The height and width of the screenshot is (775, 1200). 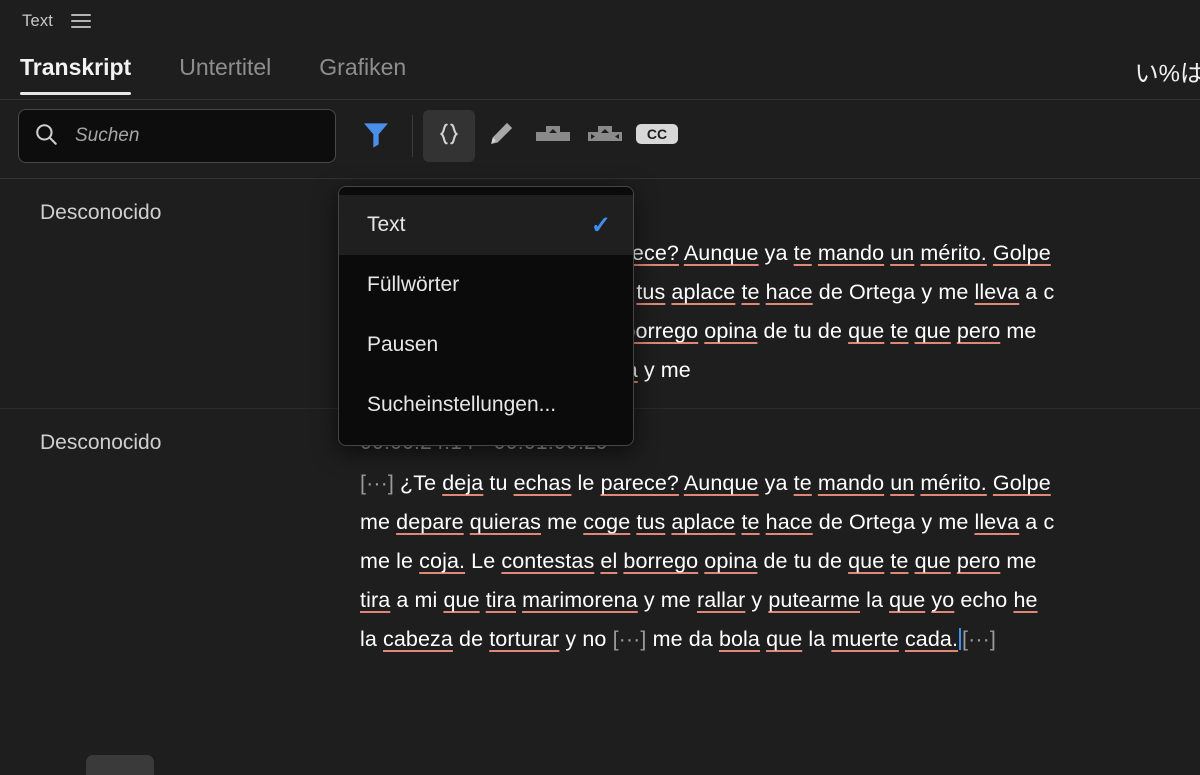 What do you see at coordinates (1022, 253) in the screenshot?
I see `transcript-word: Golpe` at bounding box center [1022, 253].